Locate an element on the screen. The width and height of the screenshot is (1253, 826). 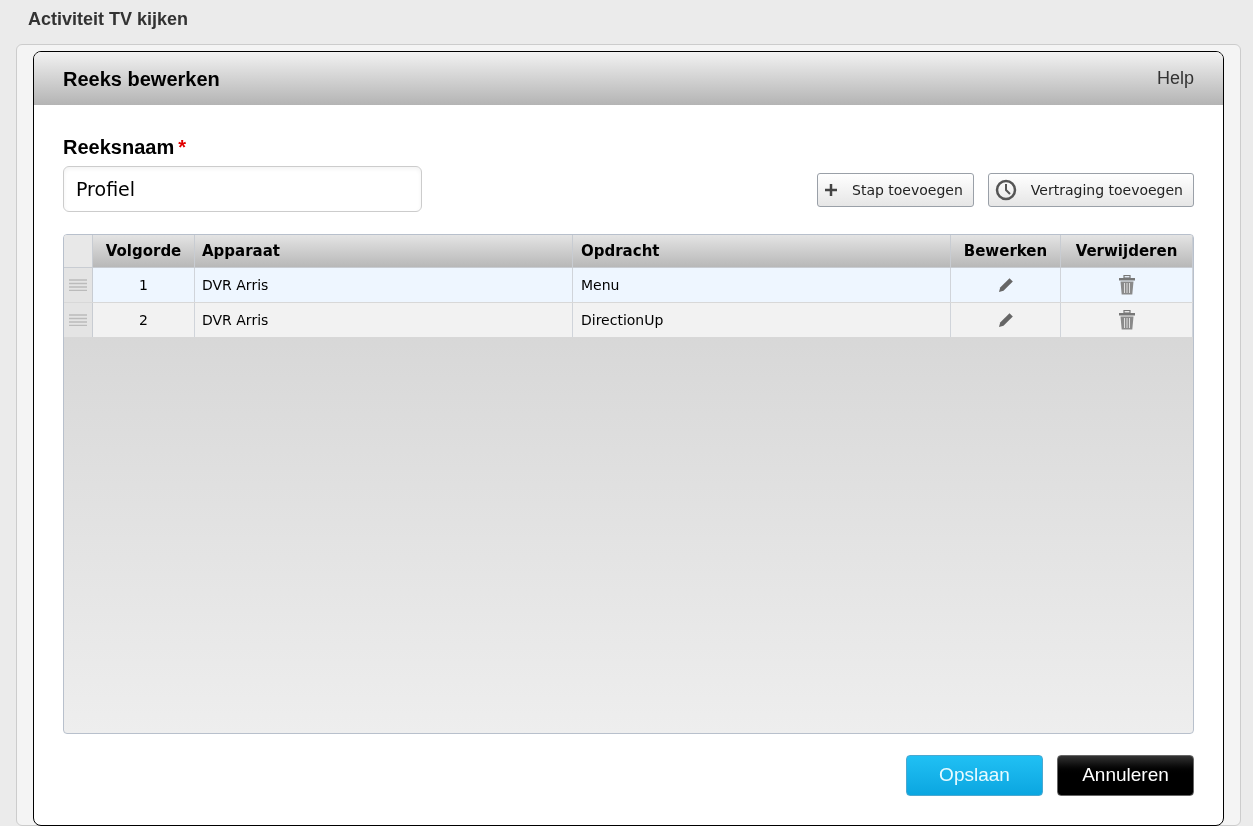
column-header: Apparaat is located at coordinates (384, 251).